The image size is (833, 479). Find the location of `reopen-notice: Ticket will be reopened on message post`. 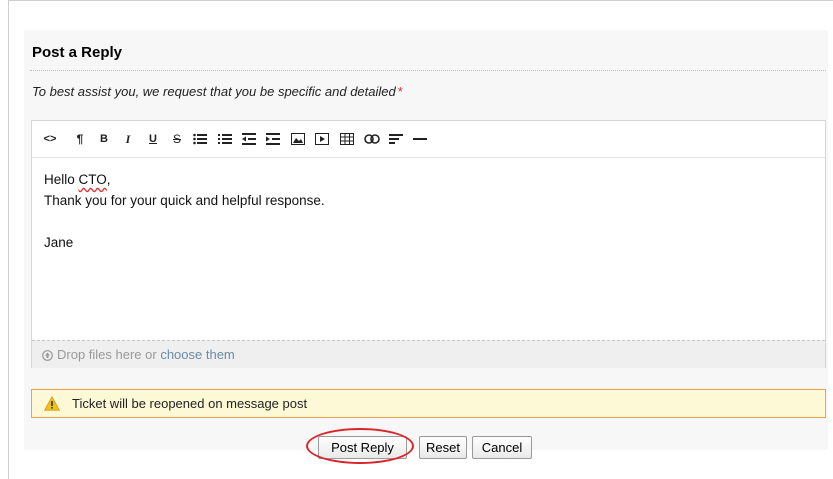

reopen-notice: Ticket will be reopened on message post is located at coordinates (428, 403).